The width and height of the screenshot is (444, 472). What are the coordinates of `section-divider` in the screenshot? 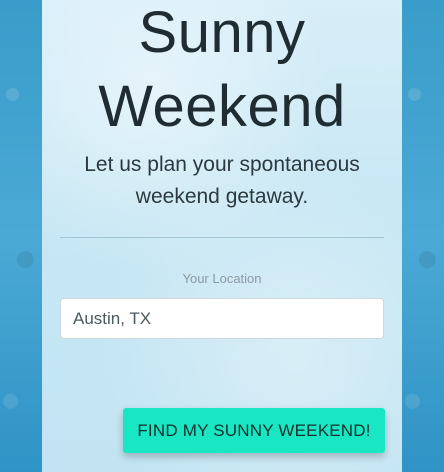 It's located at (222, 237).